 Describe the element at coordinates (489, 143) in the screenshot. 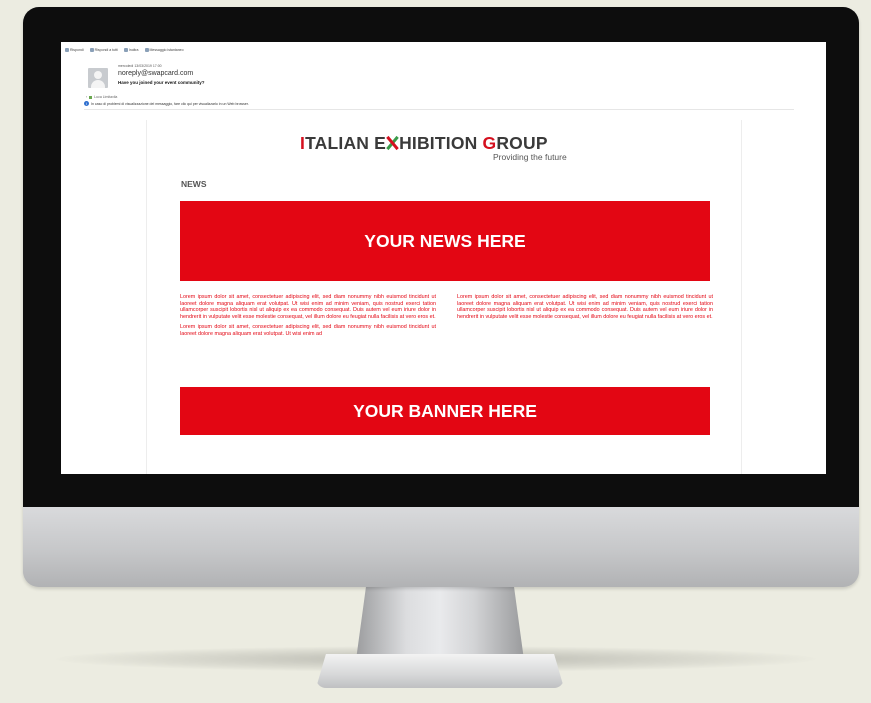

I see `logo-letter-g: G` at that location.